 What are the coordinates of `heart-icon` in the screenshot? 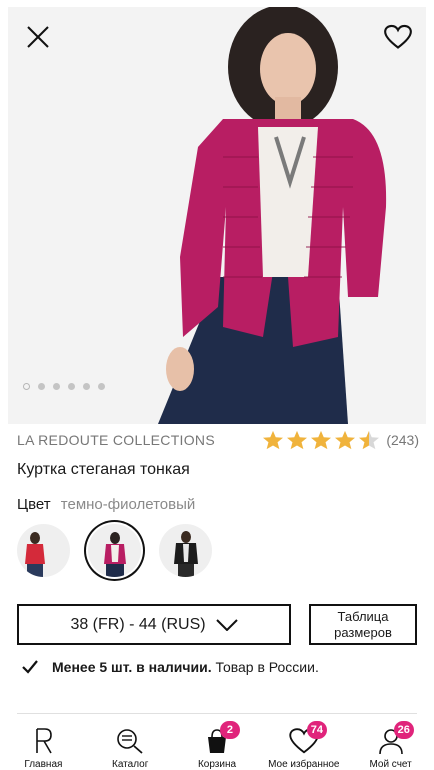 It's located at (398, 36).